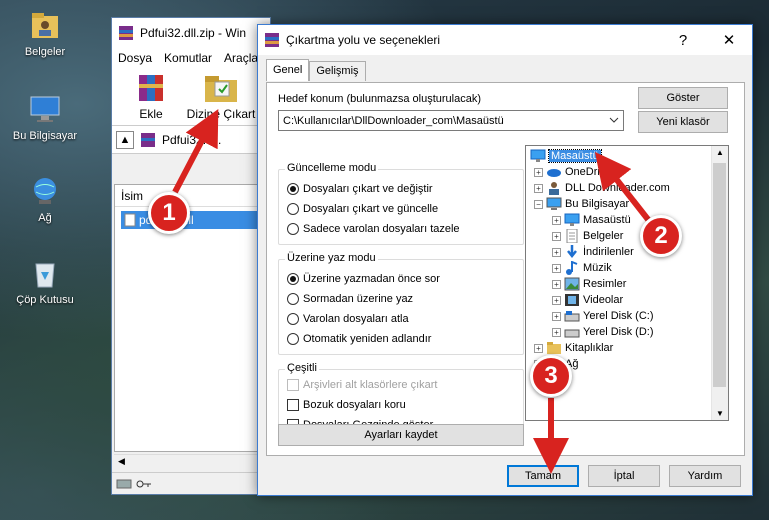  I want to click on scroll-left-icon: ◀, so click(121, 461).